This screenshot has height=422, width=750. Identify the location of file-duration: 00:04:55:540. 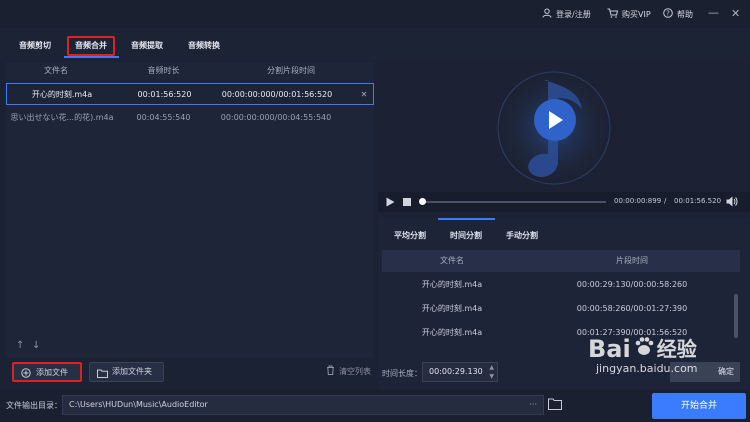
(163, 117).